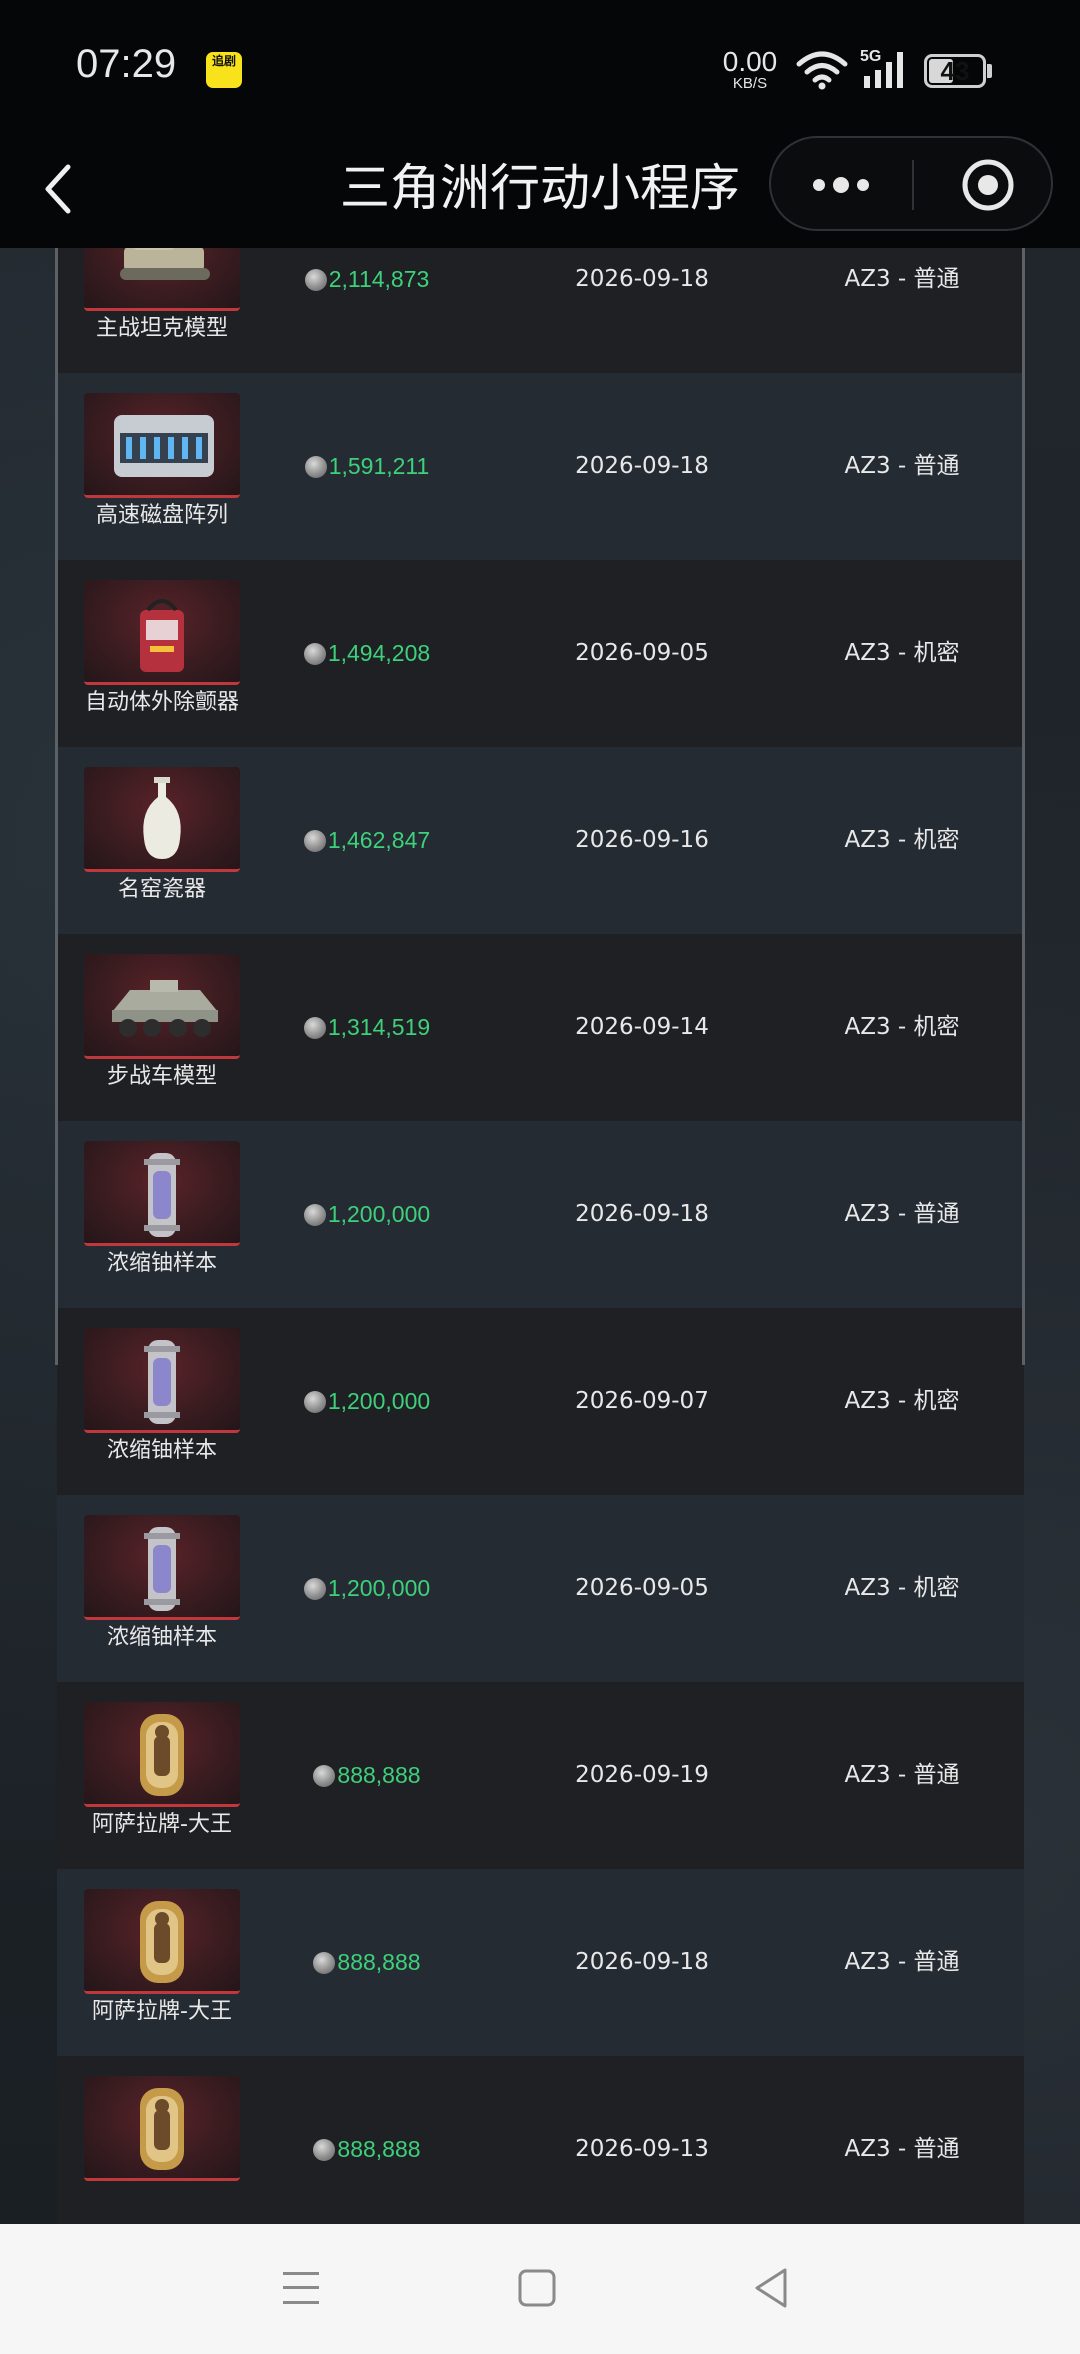 The image size is (1080, 2354). I want to click on mini-program-capsule, so click(911, 183).